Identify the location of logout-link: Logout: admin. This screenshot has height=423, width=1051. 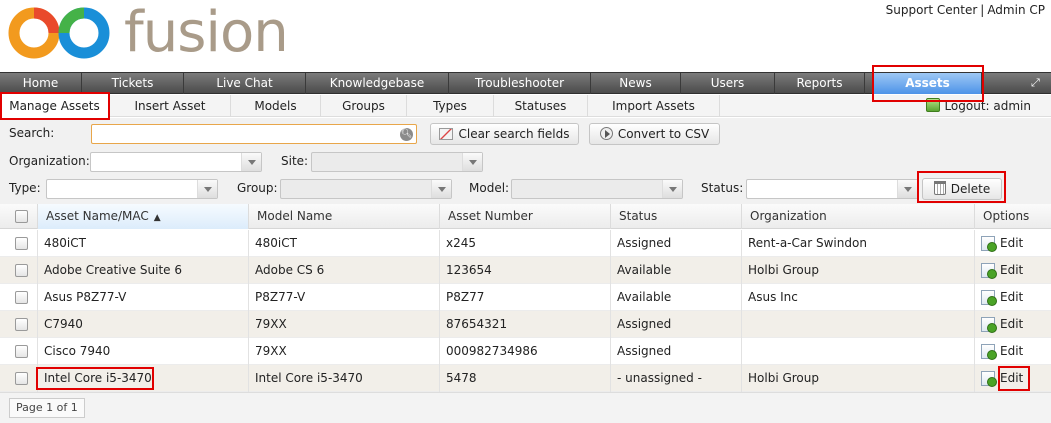
(978, 105).